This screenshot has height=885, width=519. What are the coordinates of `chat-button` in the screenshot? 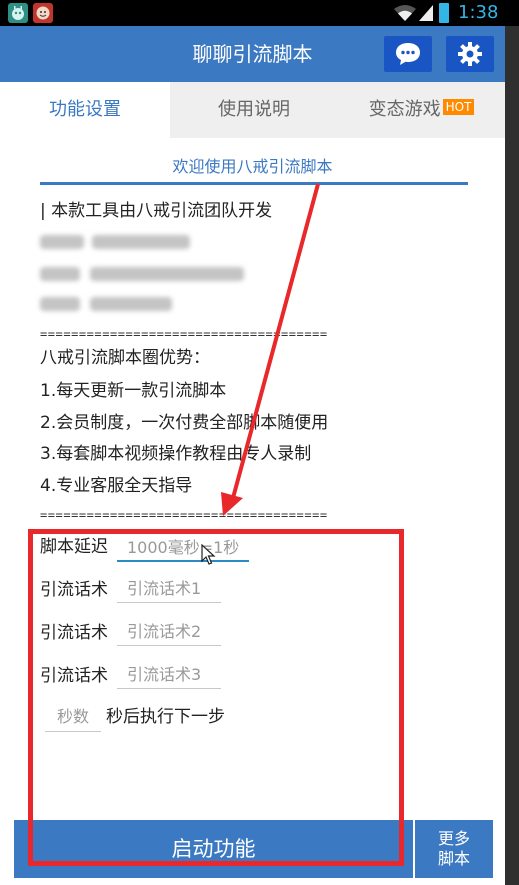 It's located at (408, 54).